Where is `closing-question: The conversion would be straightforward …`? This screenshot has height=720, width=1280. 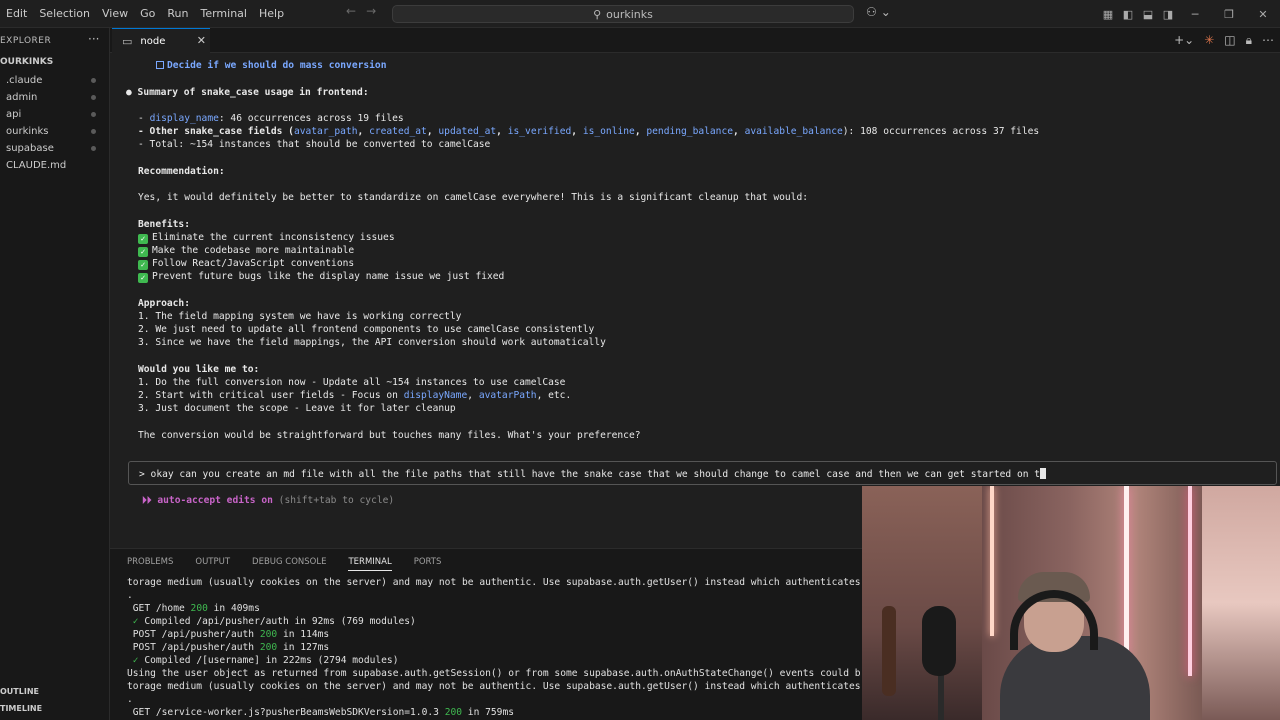 closing-question: The conversion would be straightforward … is located at coordinates (389, 435).